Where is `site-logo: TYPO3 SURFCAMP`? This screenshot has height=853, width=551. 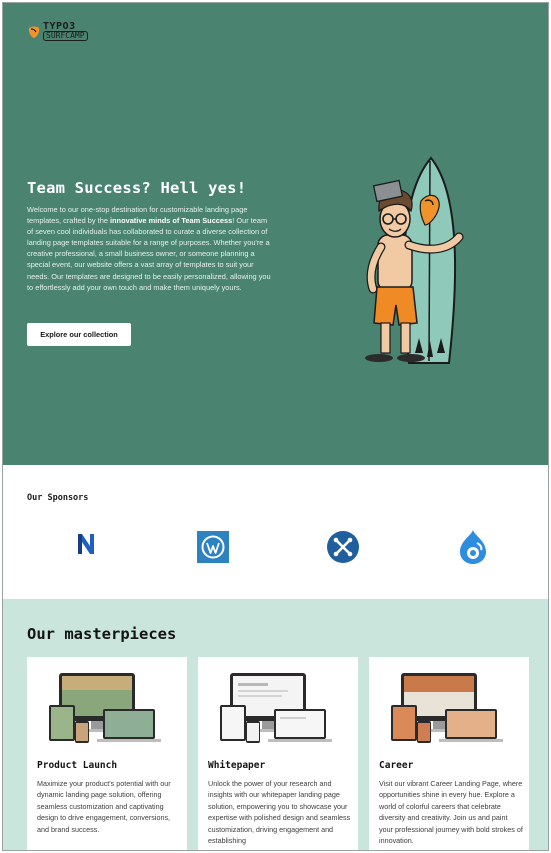
site-logo: TYPO3 SURFCAMP is located at coordinates (57, 31).